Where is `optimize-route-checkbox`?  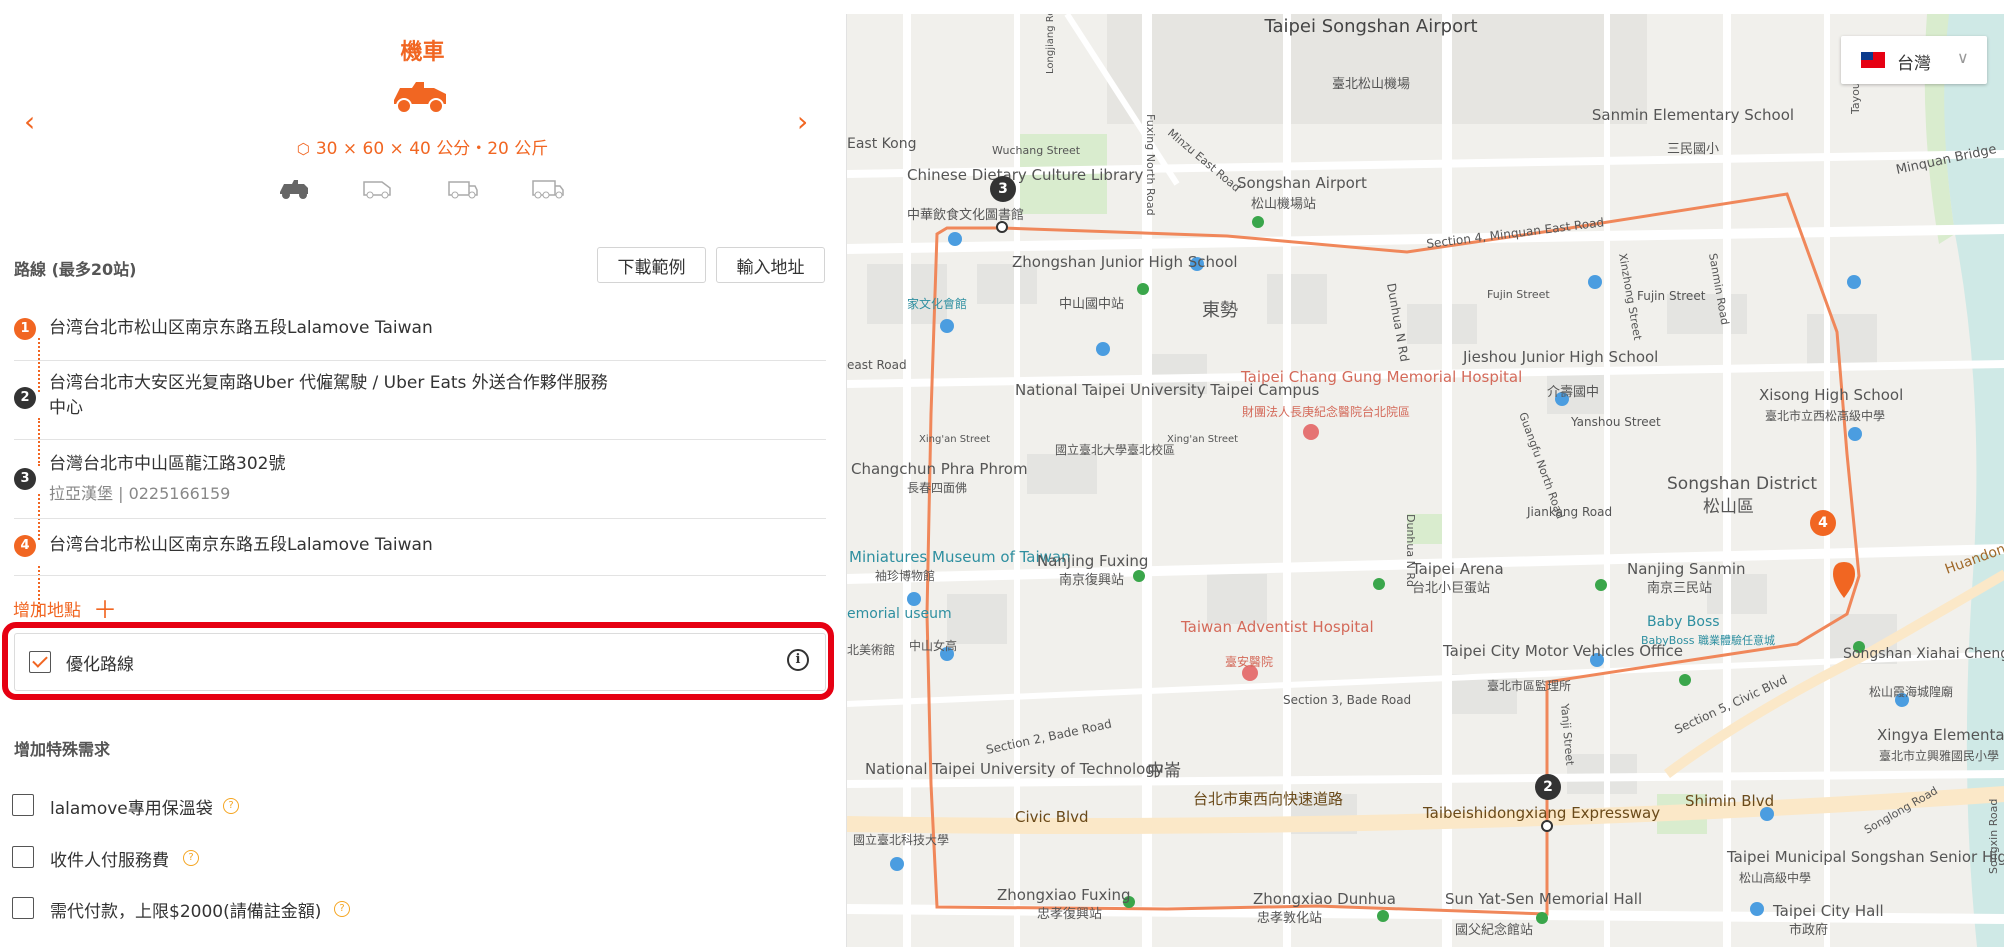 optimize-route-checkbox is located at coordinates (40, 662).